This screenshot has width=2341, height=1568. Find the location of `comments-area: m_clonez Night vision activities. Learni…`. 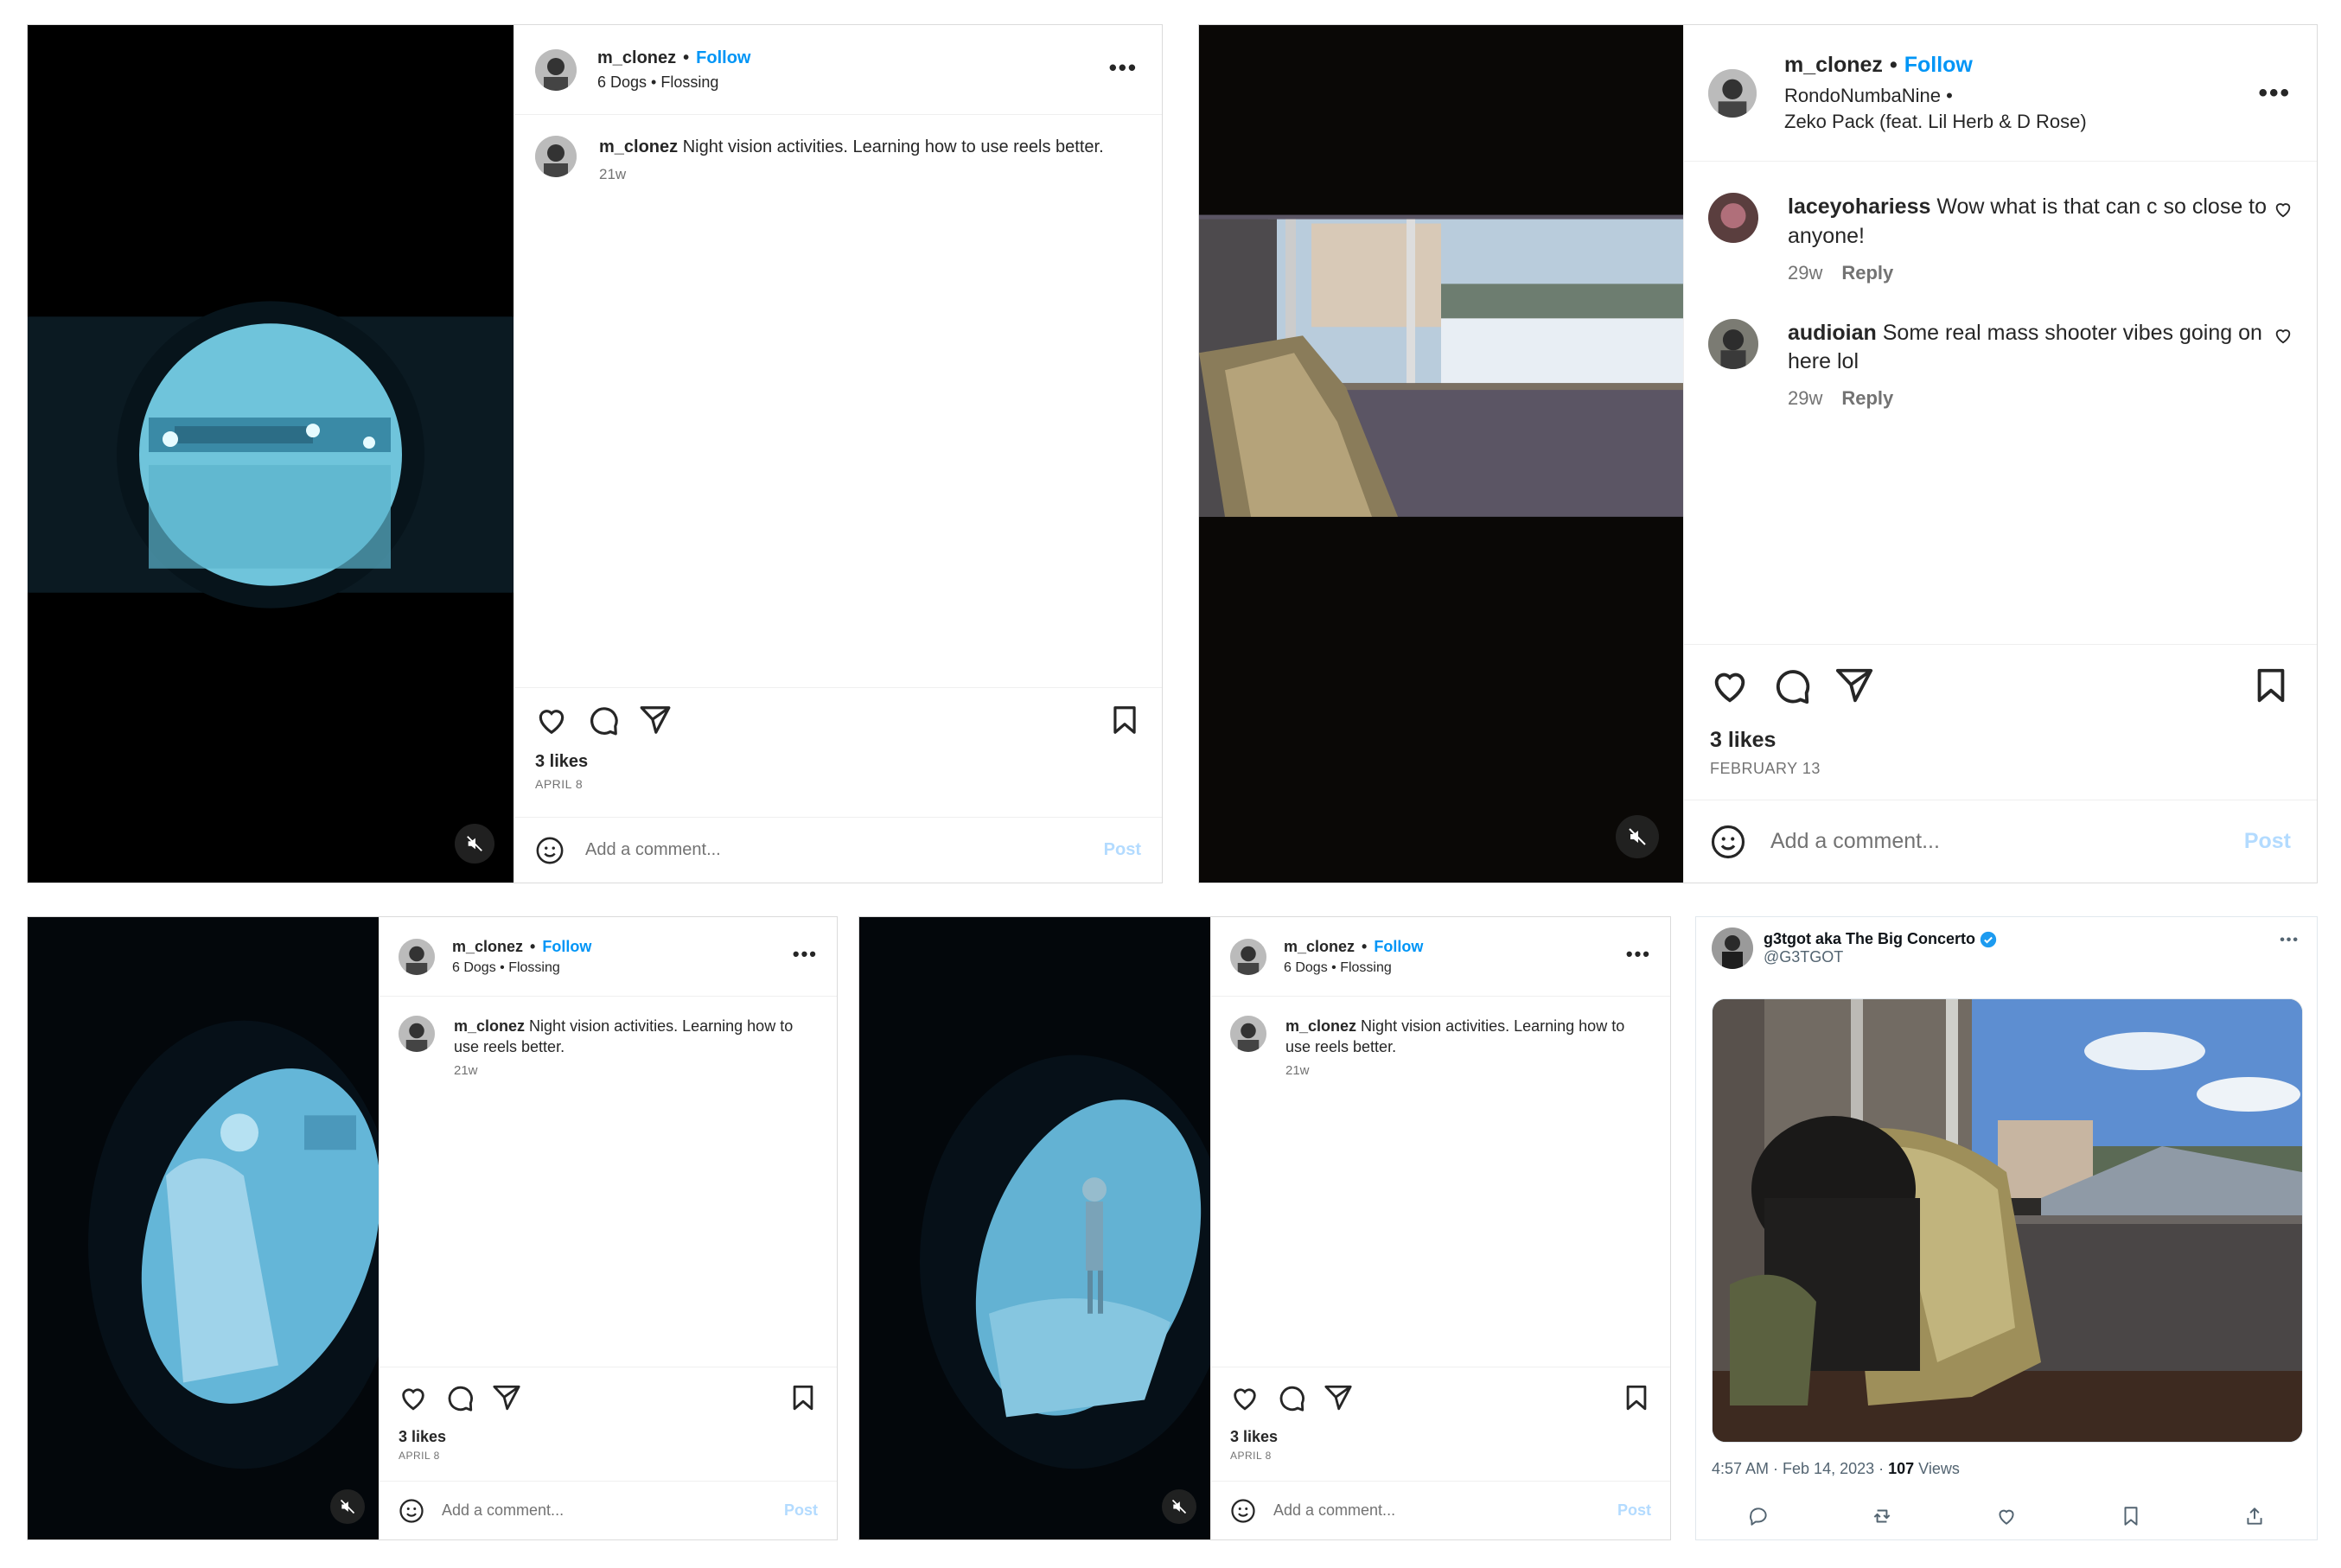

comments-area: m_clonez Night vision activities. Learni… is located at coordinates (1441, 1182).